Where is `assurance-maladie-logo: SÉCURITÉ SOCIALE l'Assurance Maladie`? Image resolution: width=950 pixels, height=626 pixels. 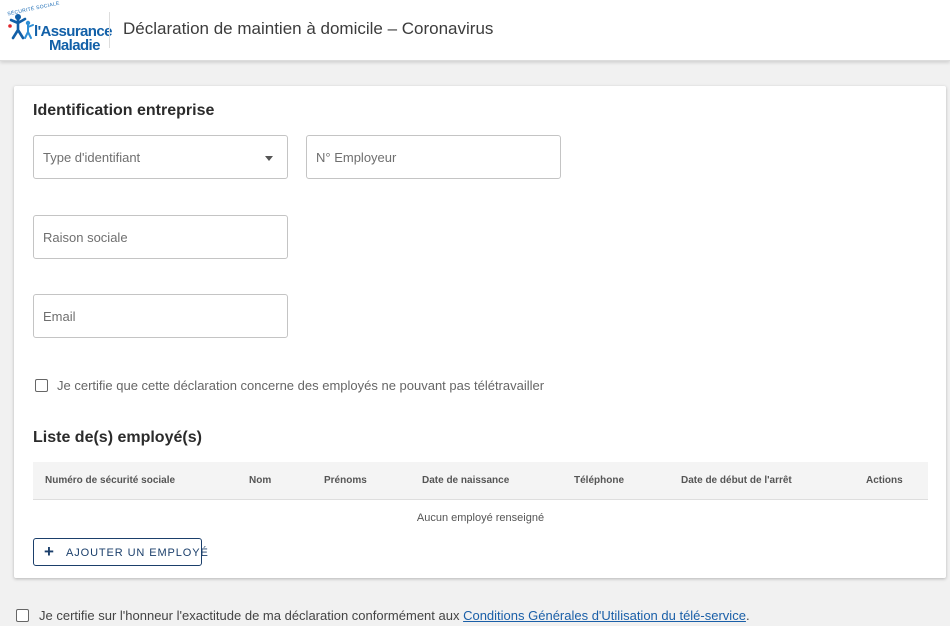 assurance-maladie-logo: SÉCURITÉ SOCIALE l'Assurance Maladie is located at coordinates (58, 27).